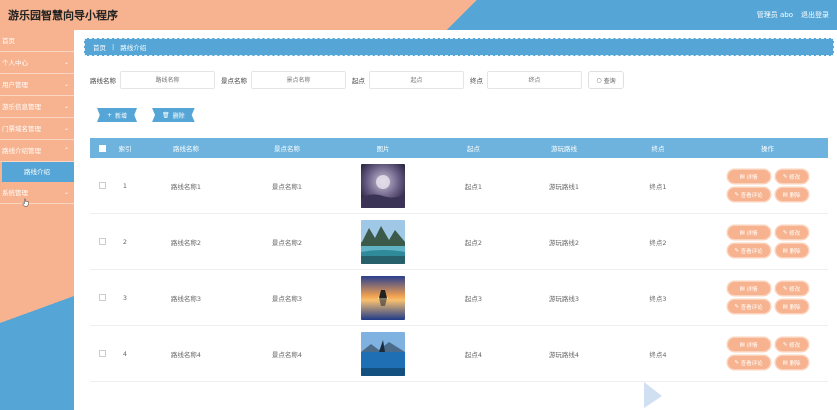  I want to click on action-bar: + 新增 🗑 删除, so click(146, 115).